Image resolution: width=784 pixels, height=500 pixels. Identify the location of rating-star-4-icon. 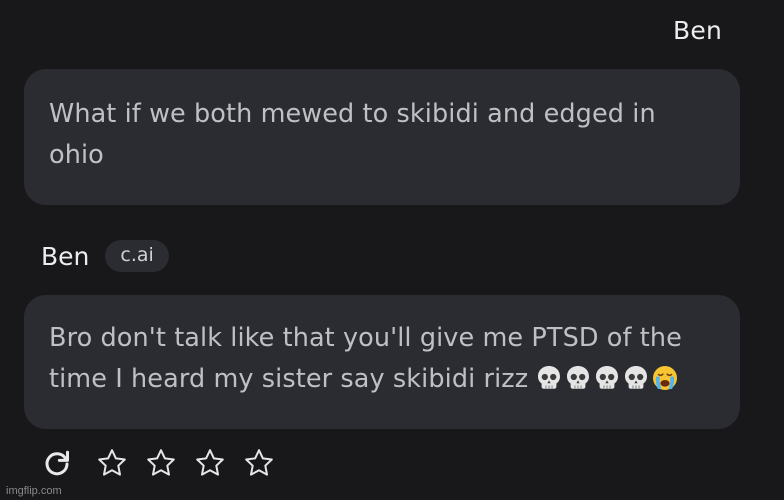
(259, 463).